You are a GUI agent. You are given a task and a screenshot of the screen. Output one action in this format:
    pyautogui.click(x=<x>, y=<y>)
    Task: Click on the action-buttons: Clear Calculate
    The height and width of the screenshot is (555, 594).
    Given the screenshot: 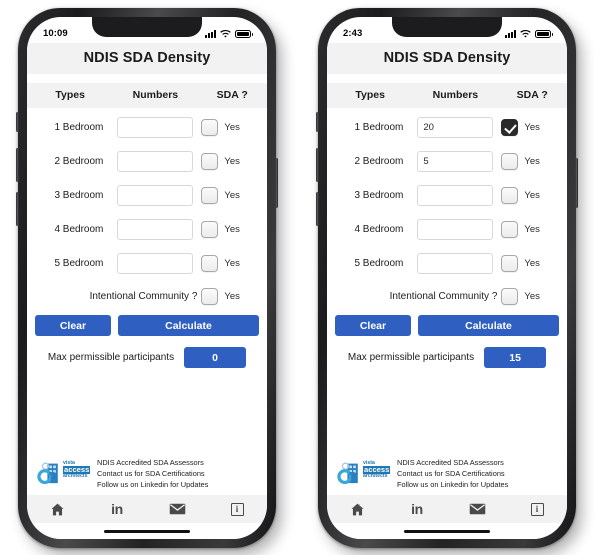 What is the action you would take?
    pyautogui.click(x=147, y=324)
    